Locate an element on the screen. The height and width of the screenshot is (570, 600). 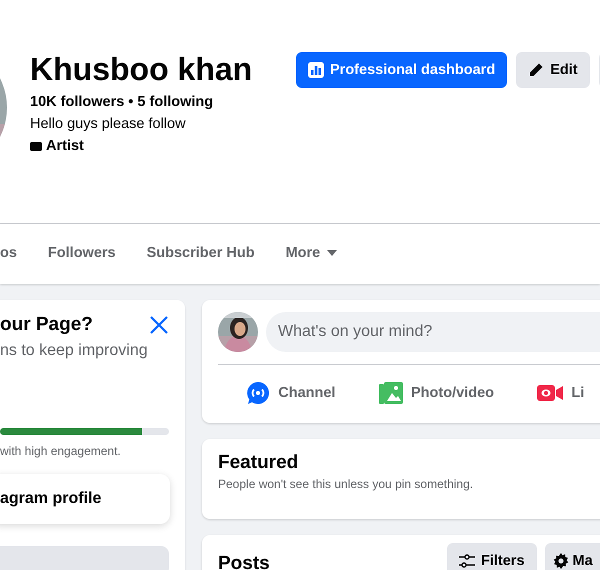
chart-icon is located at coordinates (316, 70).